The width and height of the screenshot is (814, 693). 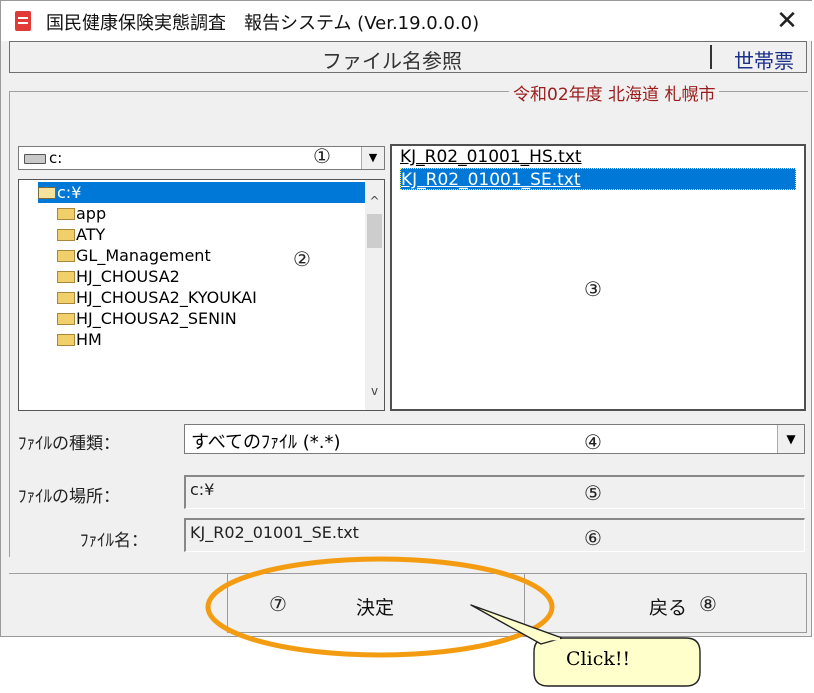 What do you see at coordinates (278, 604) in the screenshot?
I see `marker-7: ⑦` at bounding box center [278, 604].